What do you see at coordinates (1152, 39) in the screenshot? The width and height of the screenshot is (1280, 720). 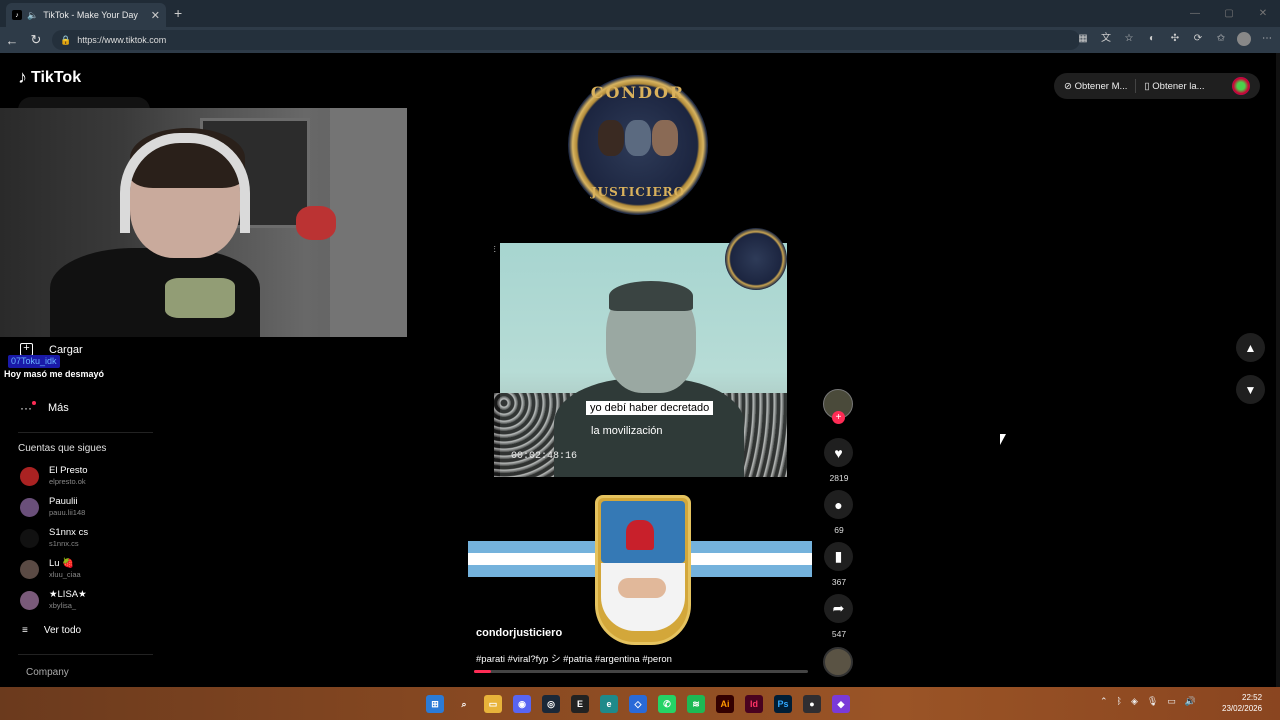 I see `extension-icon: ◐` at bounding box center [1152, 39].